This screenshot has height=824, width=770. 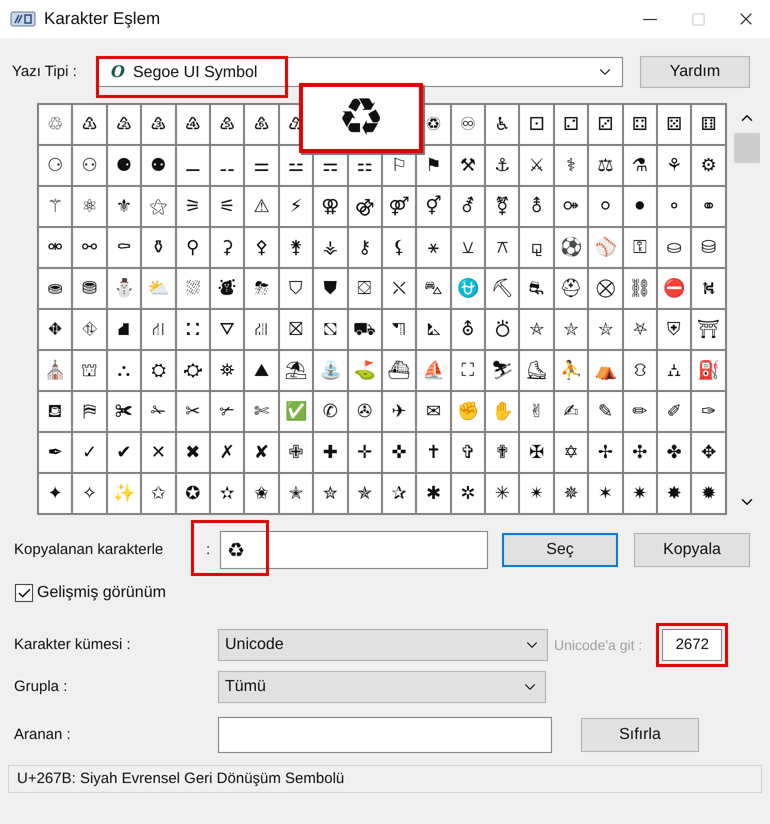 I want to click on character-cell: ✟, so click(x=502, y=452).